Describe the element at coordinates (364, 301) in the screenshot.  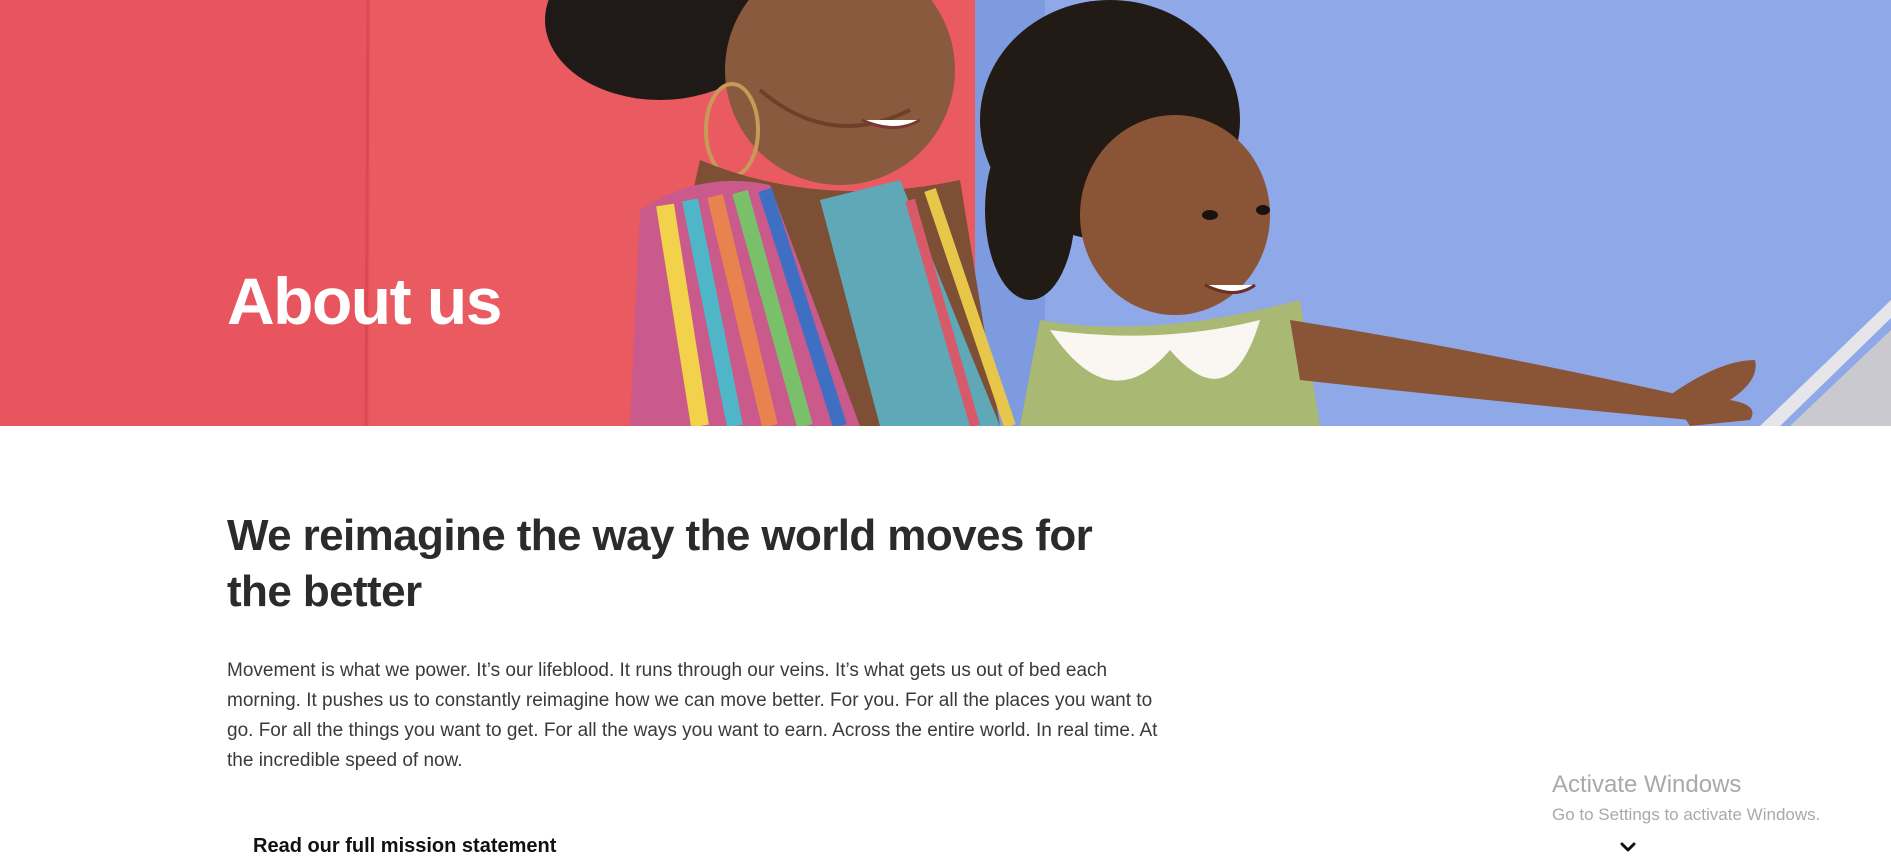
I see `page-title: About us` at that location.